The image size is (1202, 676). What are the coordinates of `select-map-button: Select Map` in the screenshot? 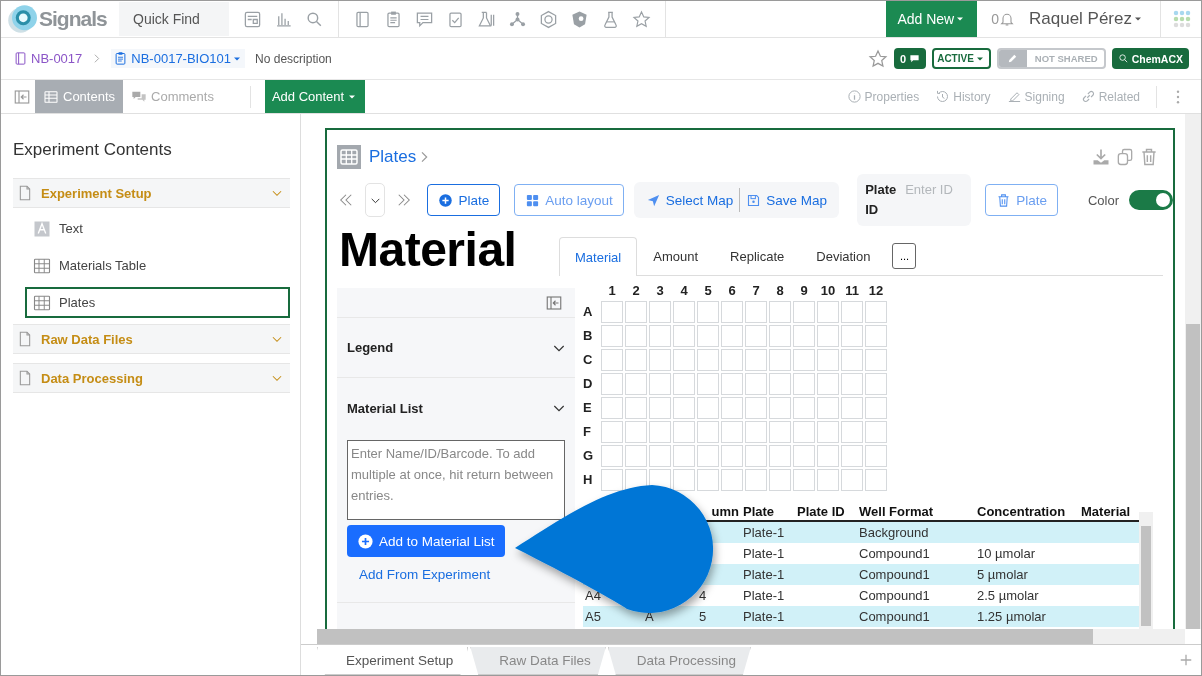 It's located at (689, 200).